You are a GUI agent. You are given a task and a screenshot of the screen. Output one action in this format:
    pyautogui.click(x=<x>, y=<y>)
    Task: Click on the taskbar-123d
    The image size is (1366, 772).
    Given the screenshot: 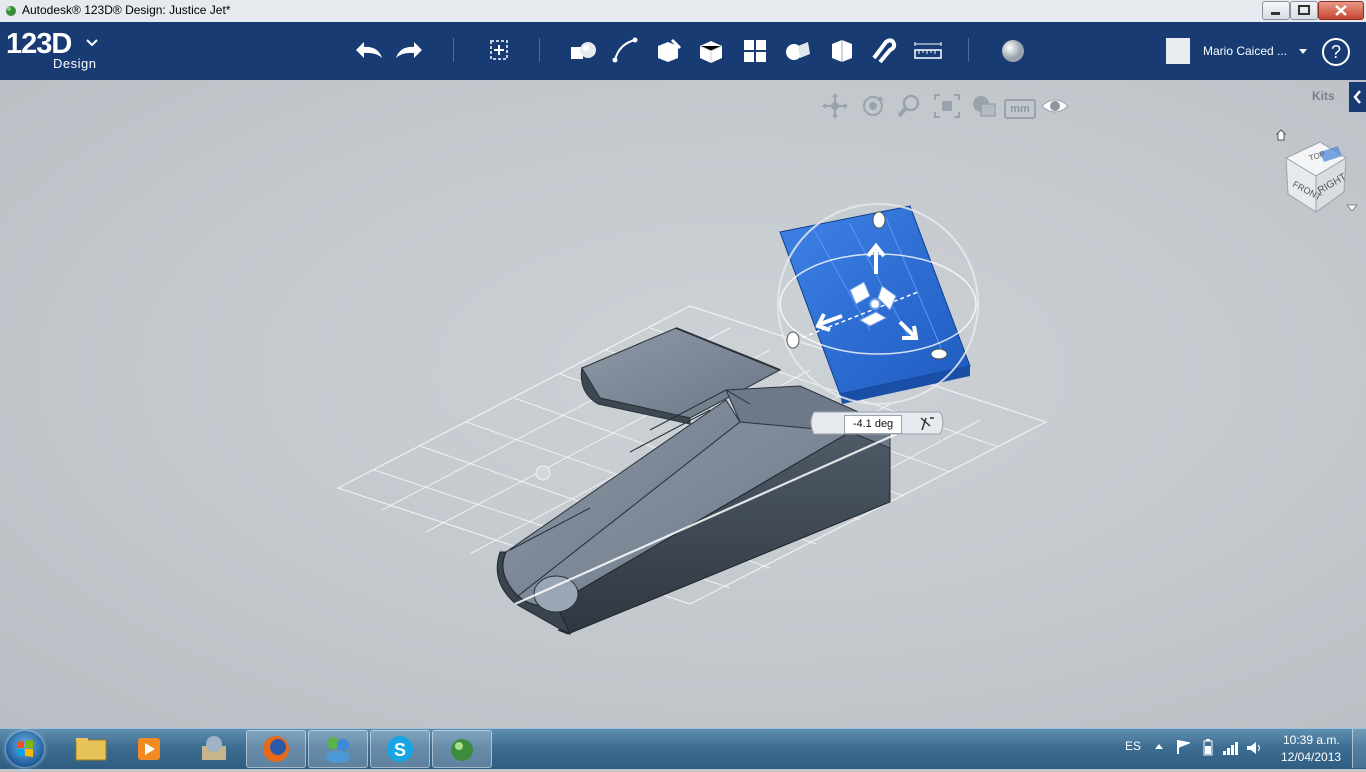 What is the action you would take?
    pyautogui.click(x=462, y=749)
    